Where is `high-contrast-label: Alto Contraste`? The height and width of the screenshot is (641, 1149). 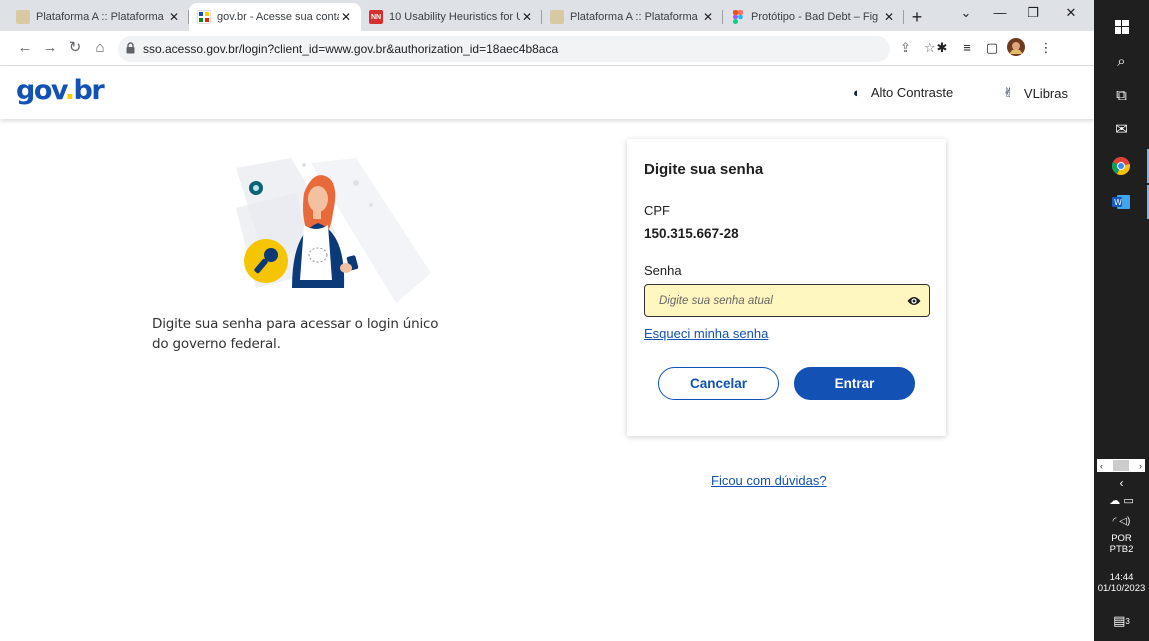
high-contrast-label: Alto Contraste is located at coordinates (912, 92).